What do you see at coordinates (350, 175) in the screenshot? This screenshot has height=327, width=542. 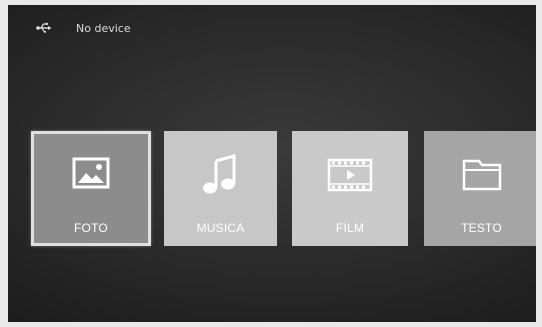 I see `film-icon` at bounding box center [350, 175].